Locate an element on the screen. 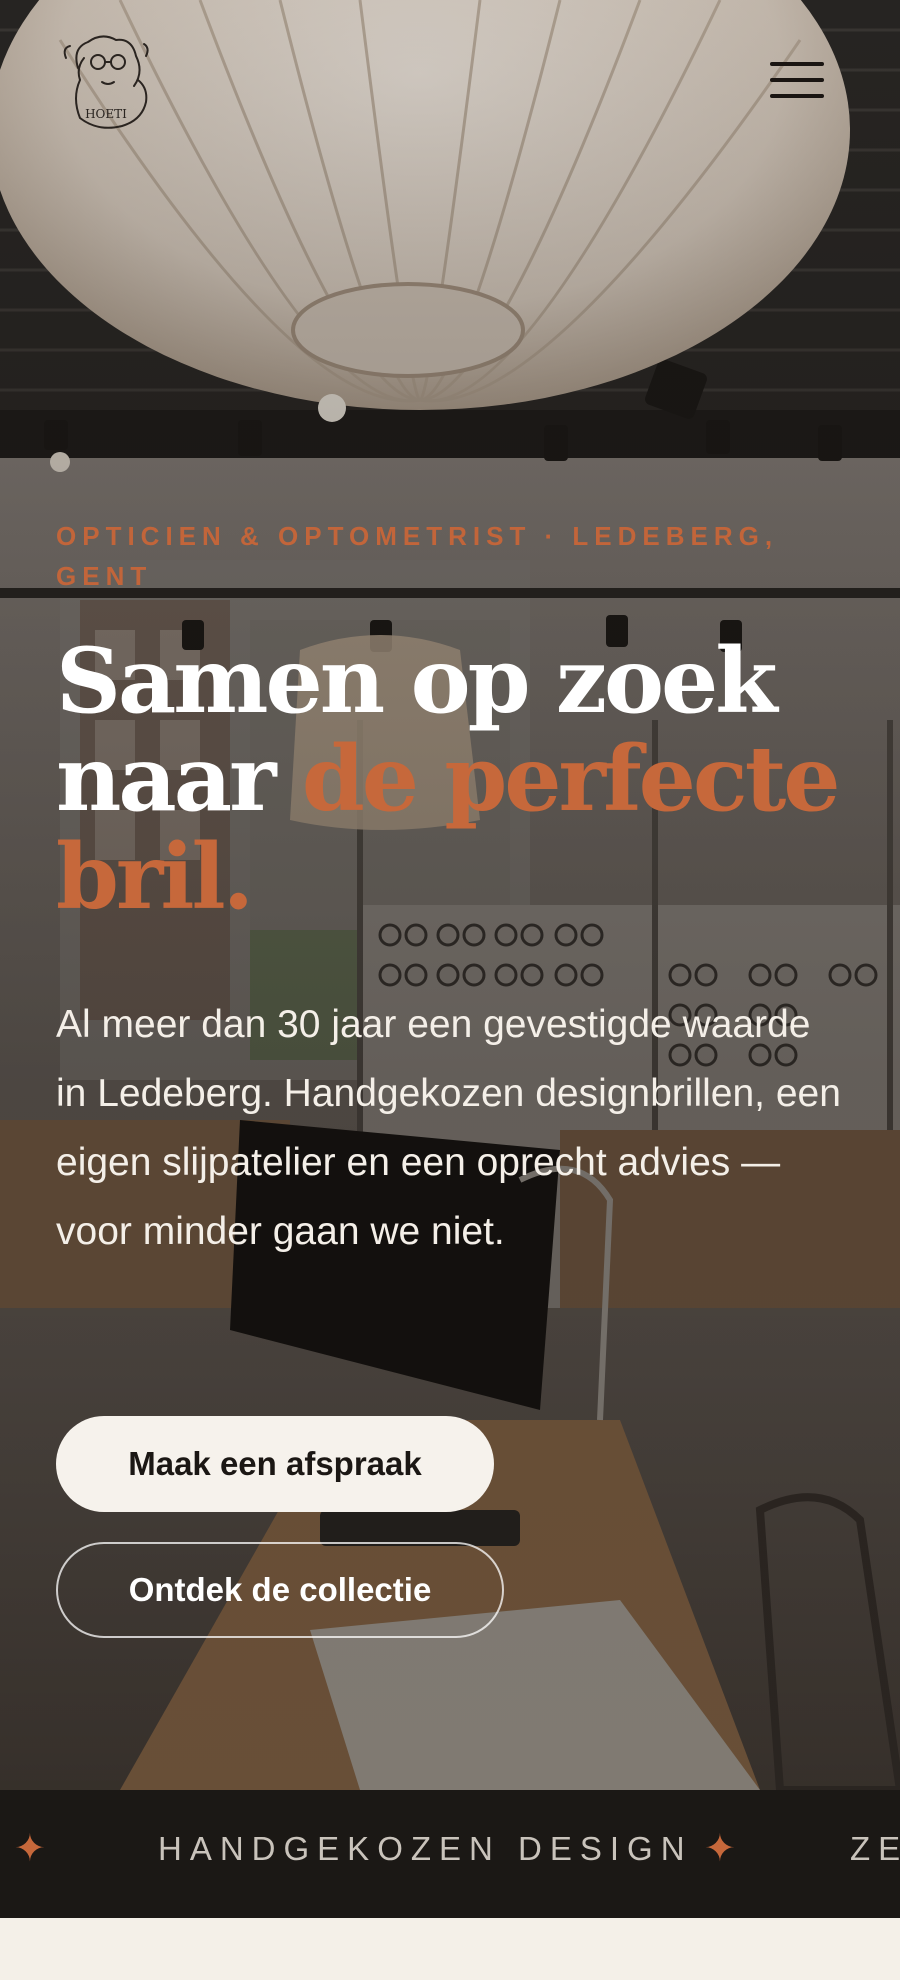 This screenshot has width=900, height=1980. usp-marquee: ✦ HANDGEKOZEN DESIGN ✦ ZE is located at coordinates (450, 1854).